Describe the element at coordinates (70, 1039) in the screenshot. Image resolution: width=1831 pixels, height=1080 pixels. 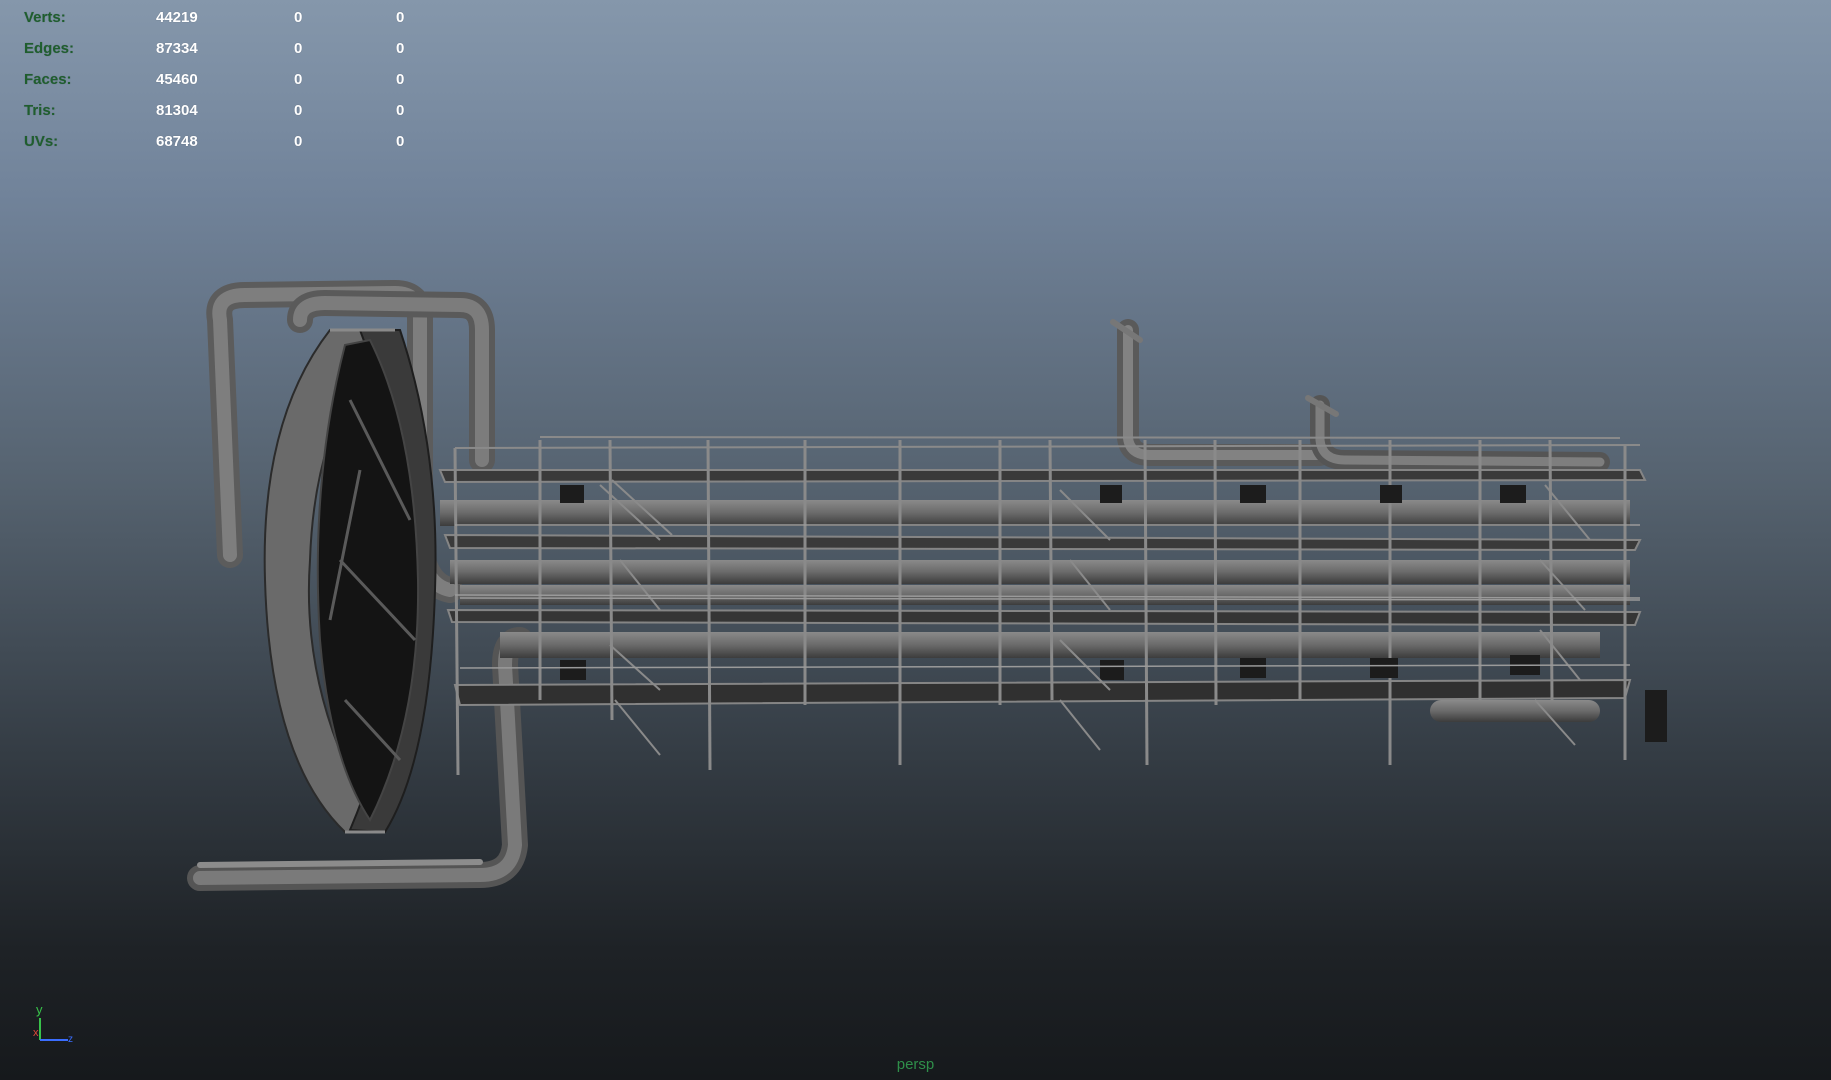
I see `axis-z-label: z` at that location.